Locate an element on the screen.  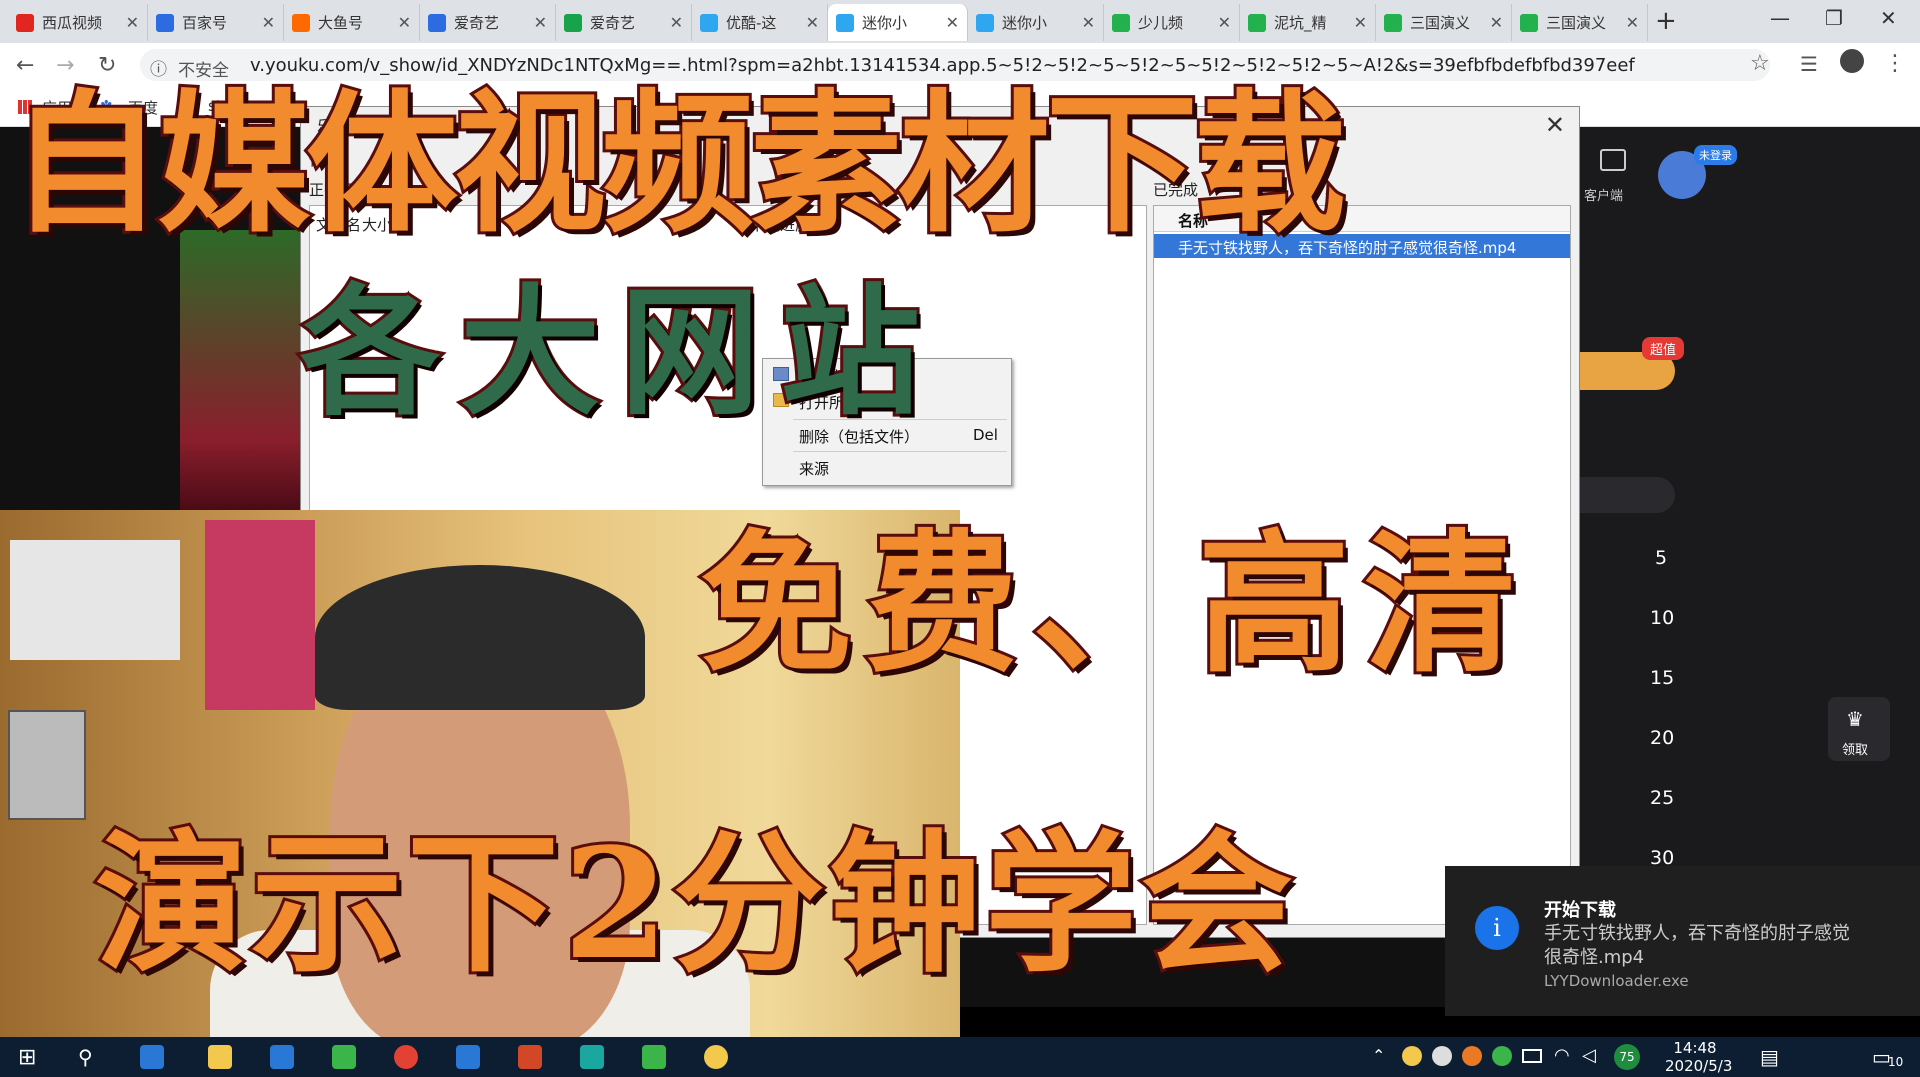
portrait-photo is located at coordinates (47, 765).